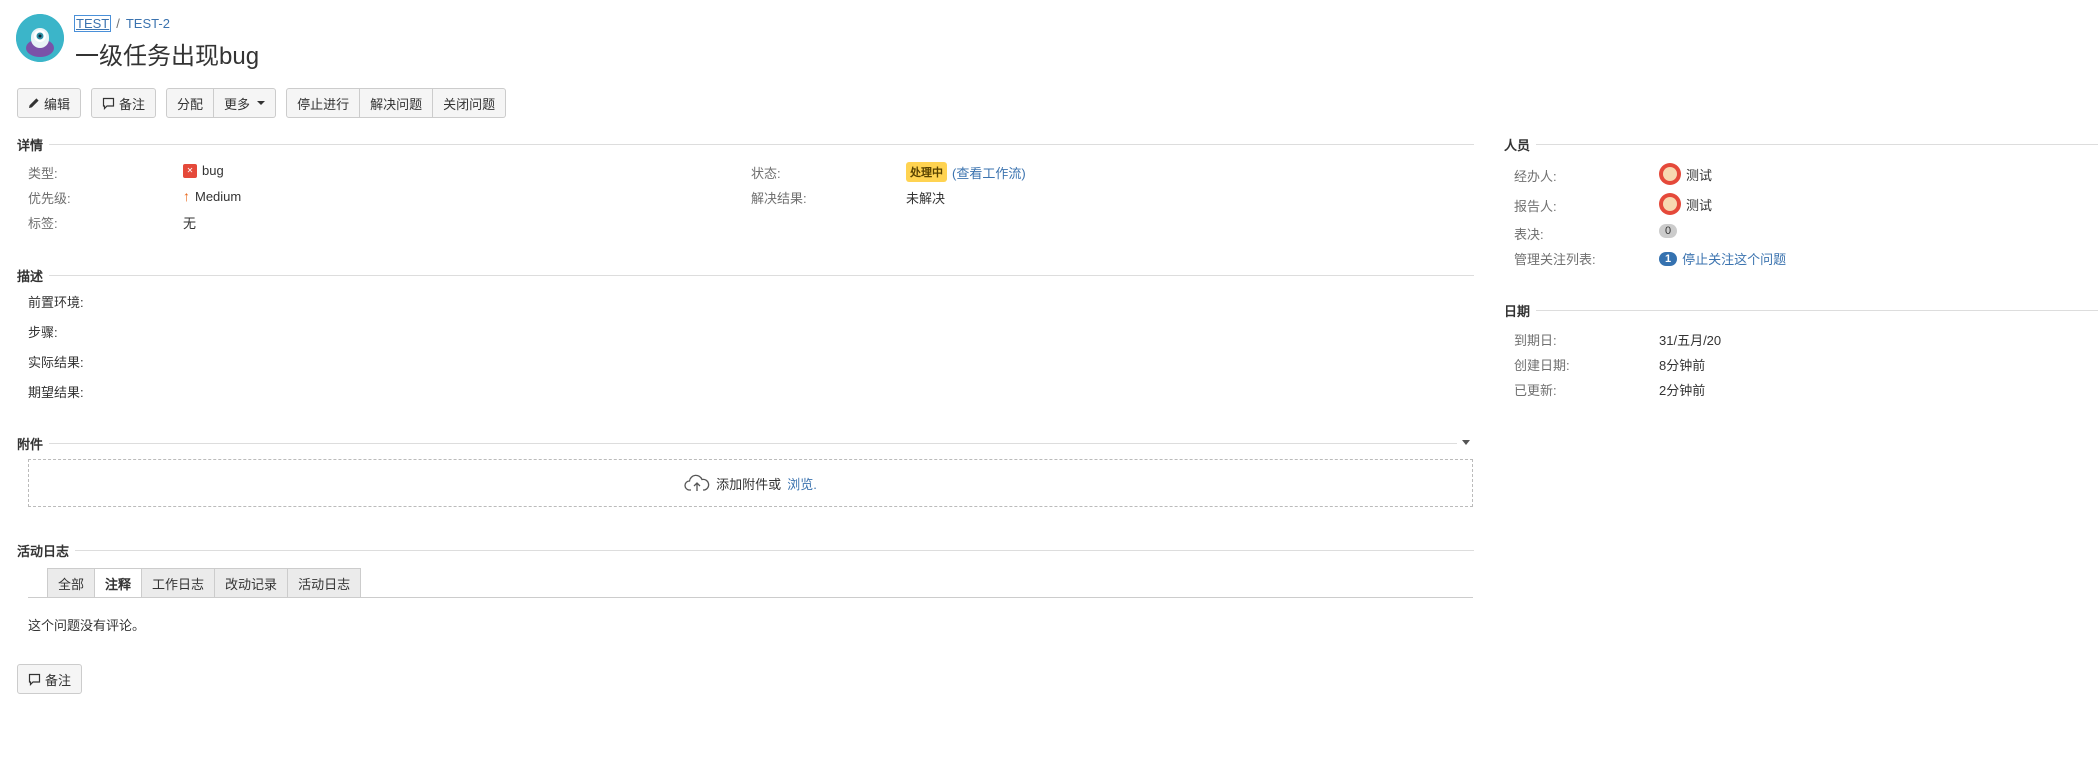 This screenshot has width=2098, height=771. I want to click on issue-toolbar: 编辑 备注 分配 更多 停止进行 解决问题 关闭问题, so click(262, 103).